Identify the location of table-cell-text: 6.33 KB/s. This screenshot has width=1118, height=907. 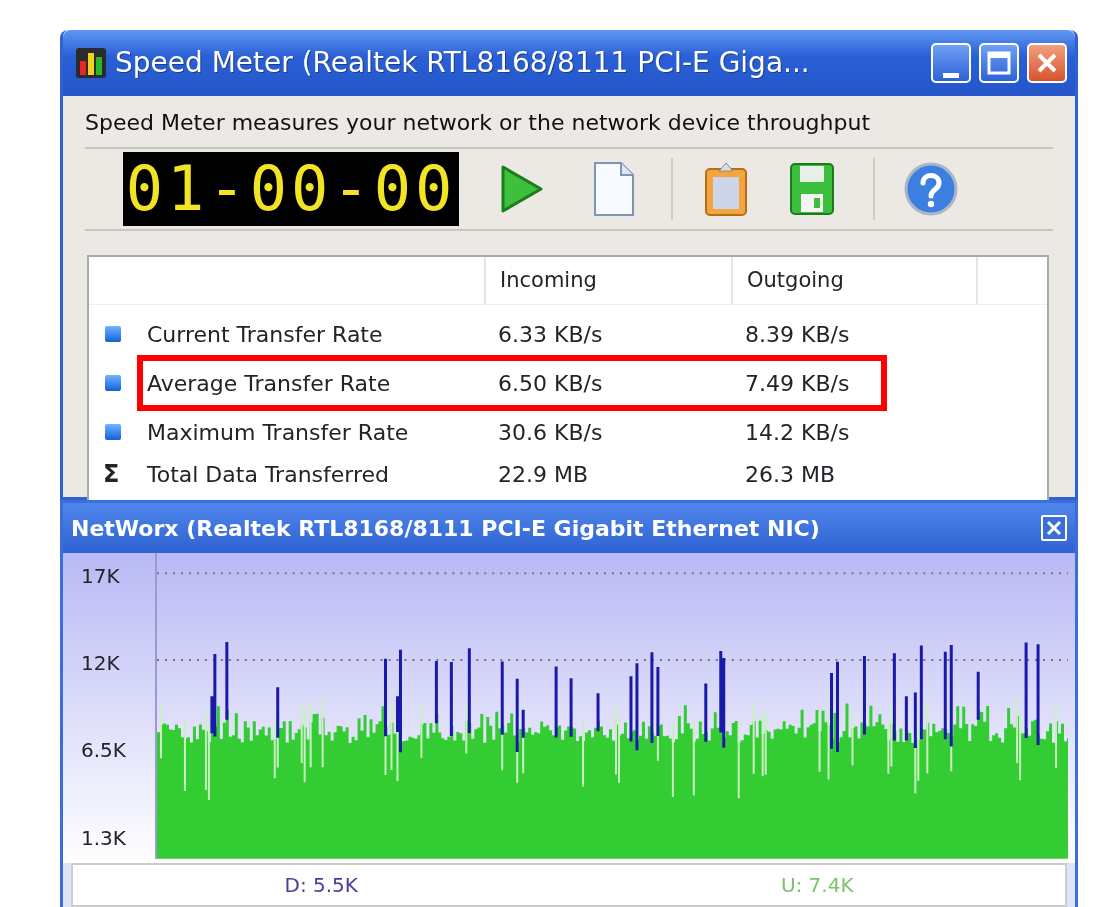
(551, 334).